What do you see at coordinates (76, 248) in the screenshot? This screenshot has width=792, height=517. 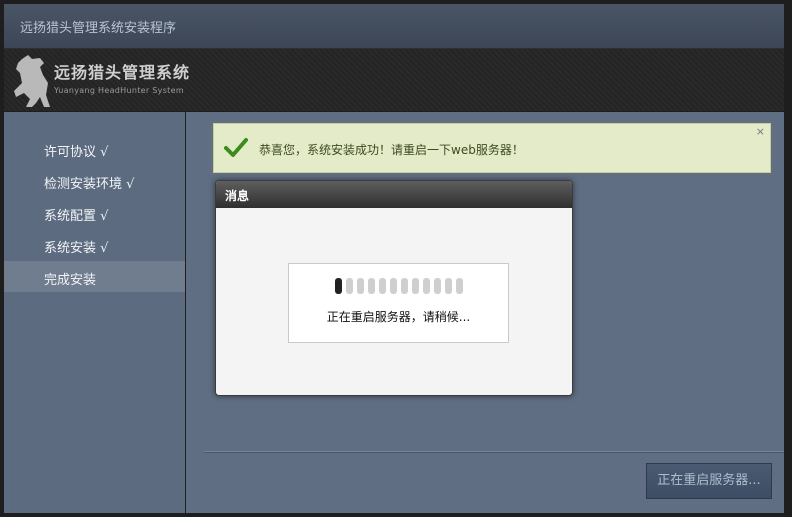 I see `sidebar-item-label: 系统安装 √` at bounding box center [76, 248].